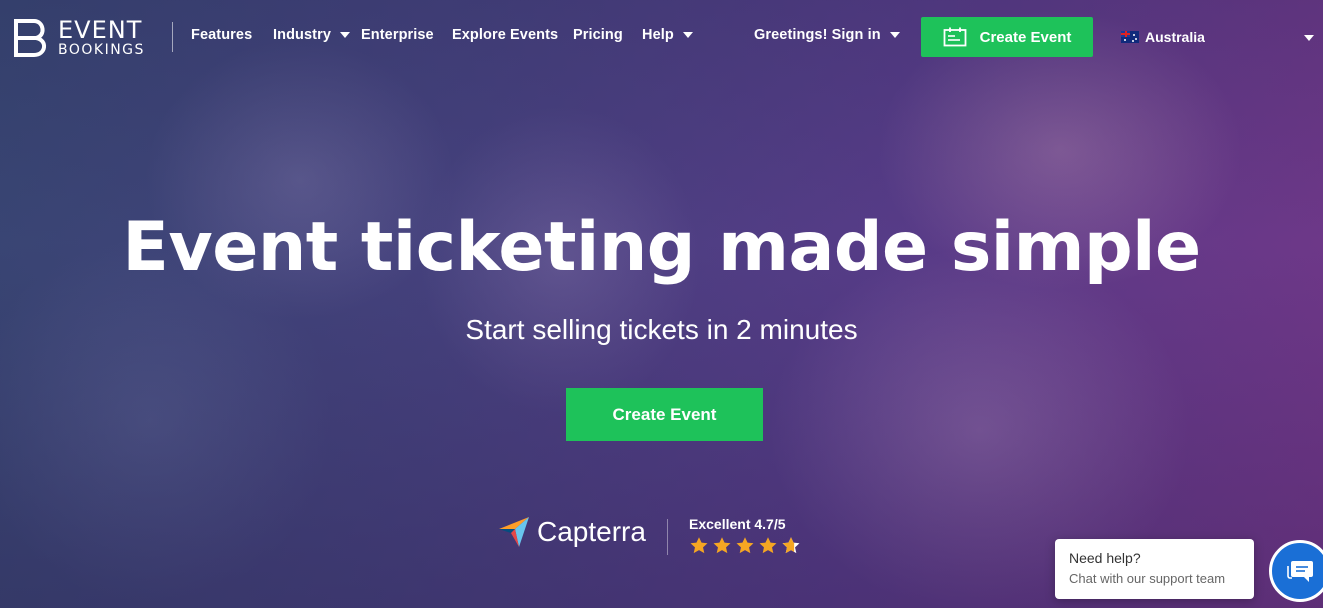 The image size is (1323, 608). I want to click on nav-item-pricing: Pricing, so click(598, 35).